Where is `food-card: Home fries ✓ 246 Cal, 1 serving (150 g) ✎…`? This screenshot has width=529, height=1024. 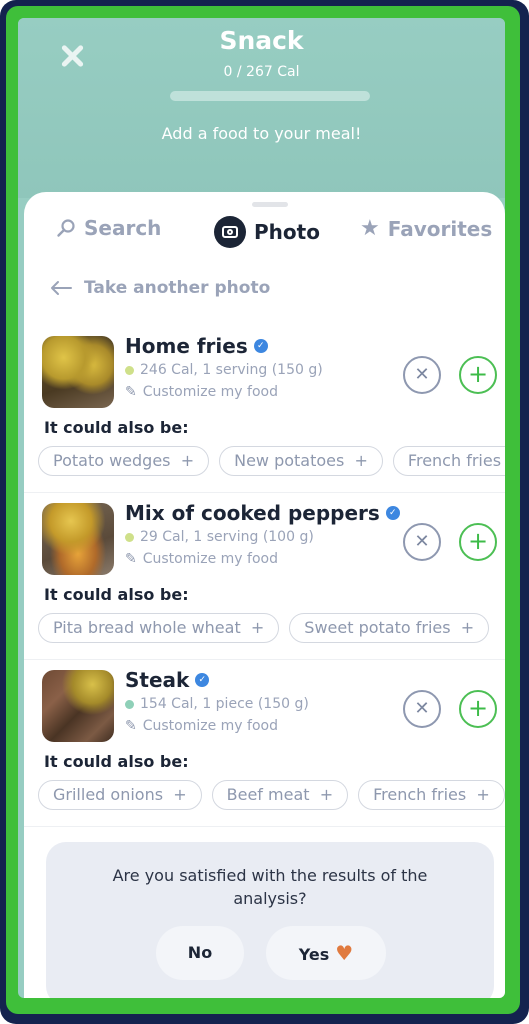 food-card: Home fries ✓ 246 Cal, 1 serving (150 g) ✎… is located at coordinates (264, 409).